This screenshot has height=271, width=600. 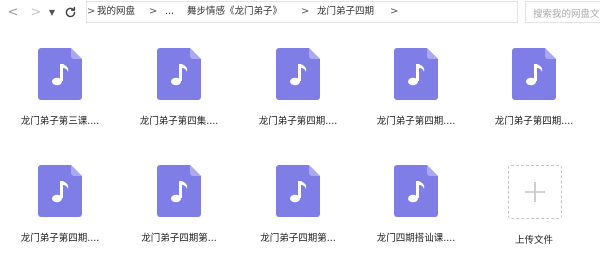 I want to click on chevron-left-icon: <, so click(x=13, y=12).